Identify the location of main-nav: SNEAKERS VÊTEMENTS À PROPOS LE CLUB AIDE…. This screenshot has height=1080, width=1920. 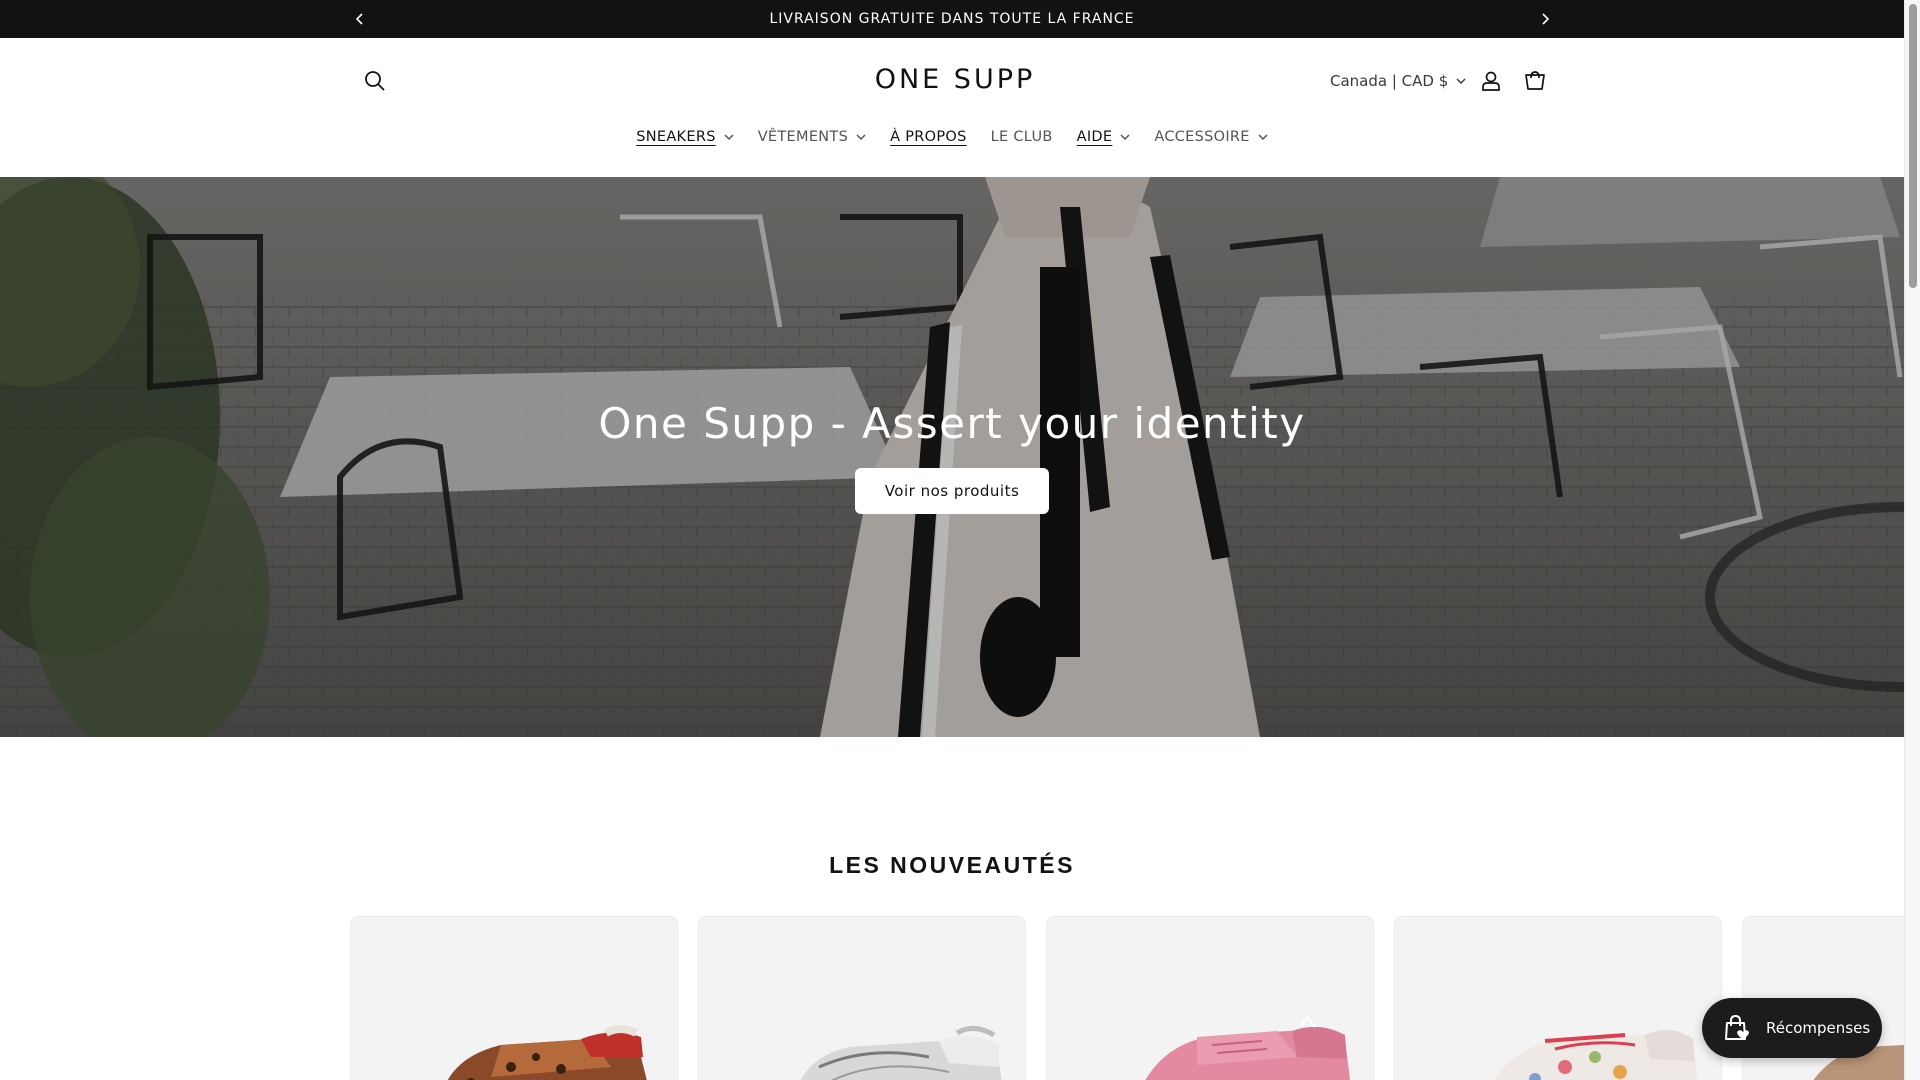
(952, 137).